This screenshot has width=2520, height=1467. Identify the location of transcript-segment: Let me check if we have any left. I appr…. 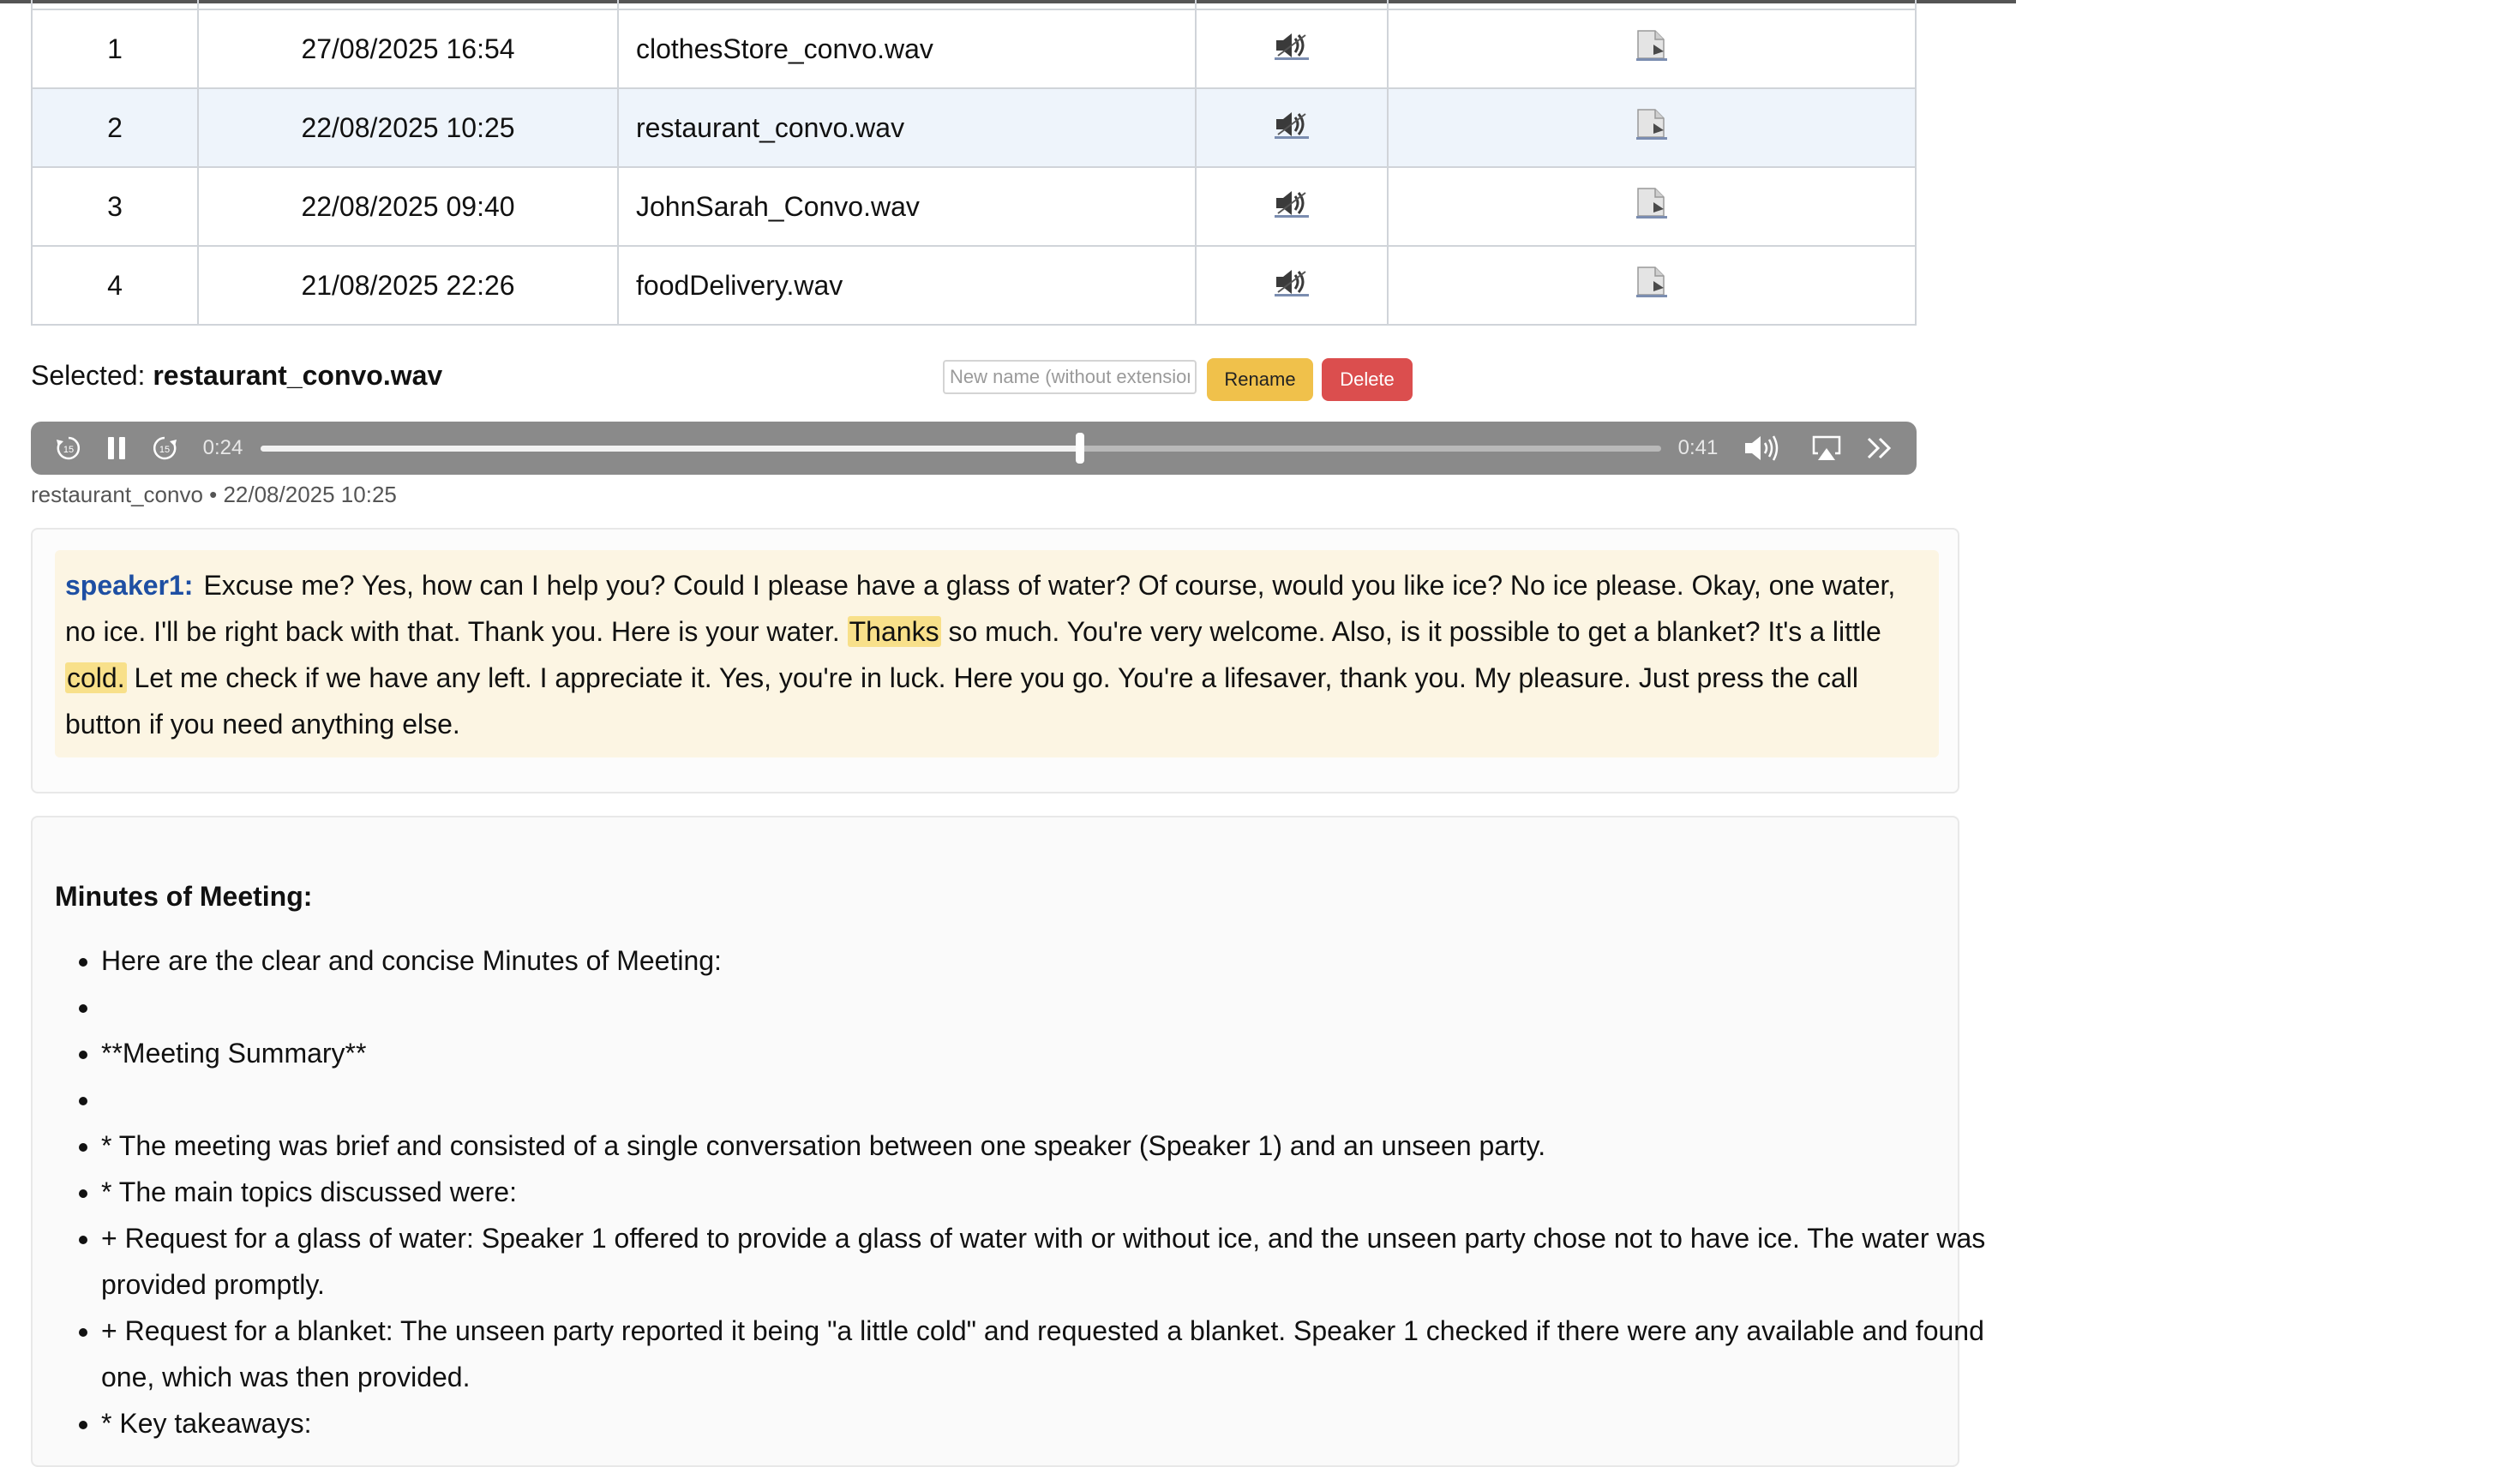
(962, 700).